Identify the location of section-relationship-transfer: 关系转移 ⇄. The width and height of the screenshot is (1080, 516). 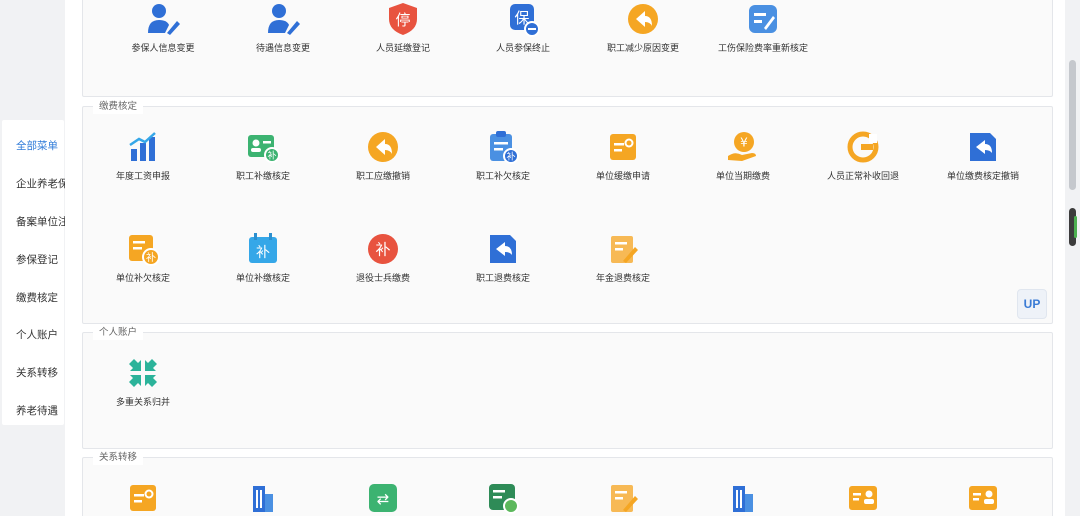
(567, 483).